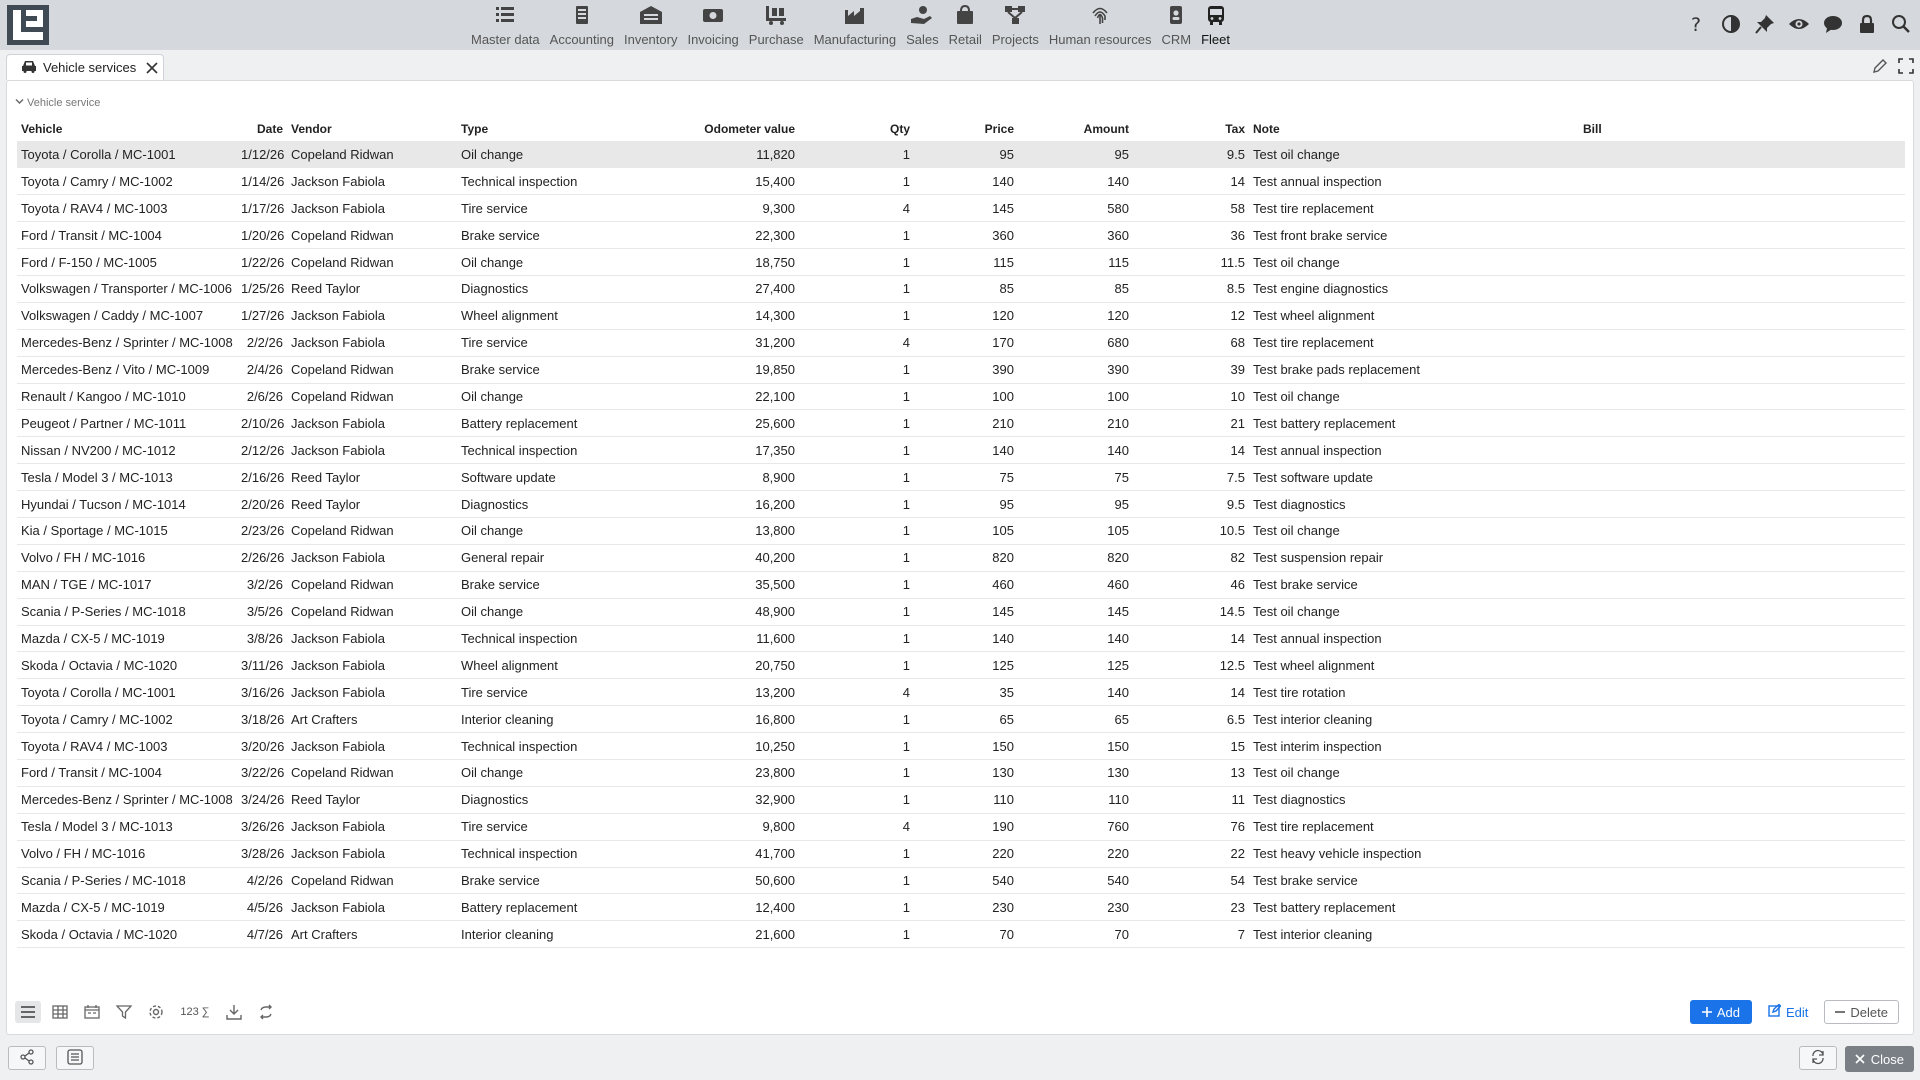 The image size is (1920, 1080). What do you see at coordinates (127, 397) in the screenshot?
I see `cell-vehicle: Renault / Kangoo / MC-1010` at bounding box center [127, 397].